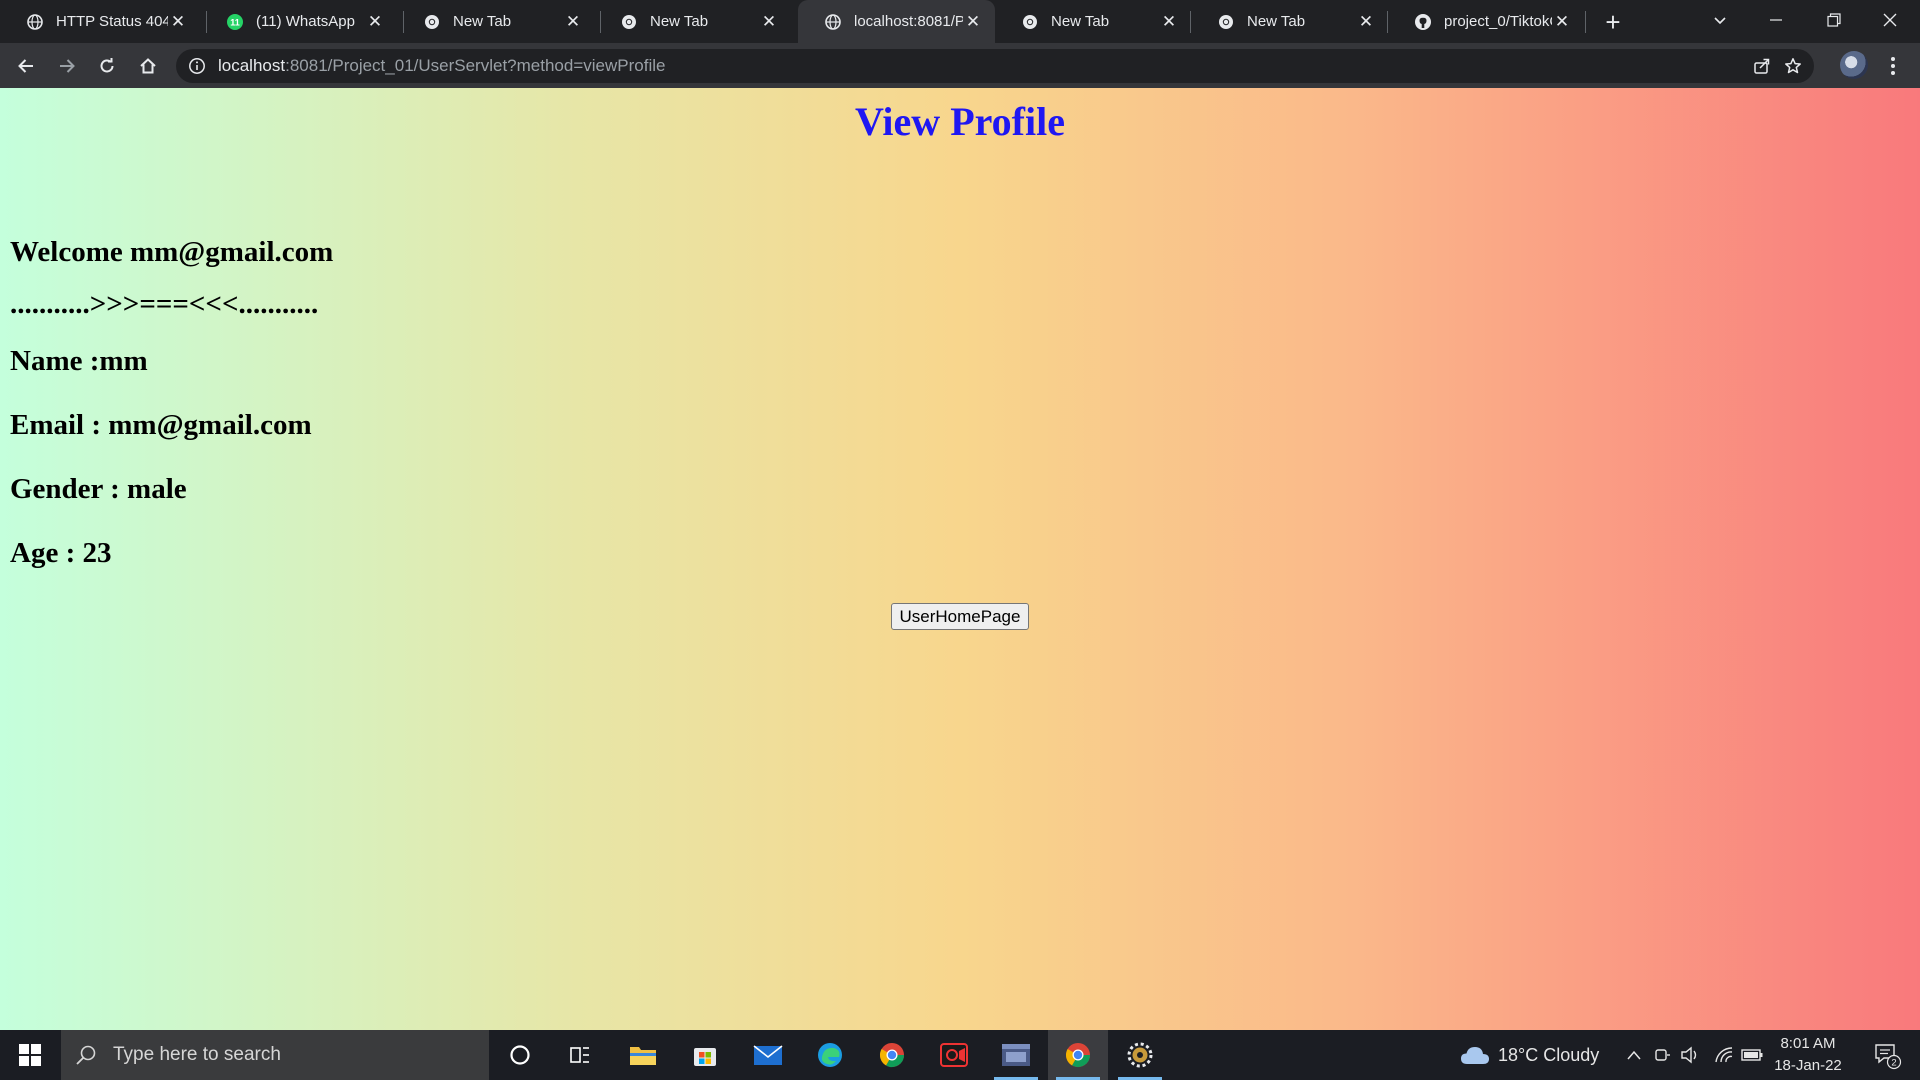  What do you see at coordinates (1893, 1063) in the screenshot?
I see `notification-count: 2` at bounding box center [1893, 1063].